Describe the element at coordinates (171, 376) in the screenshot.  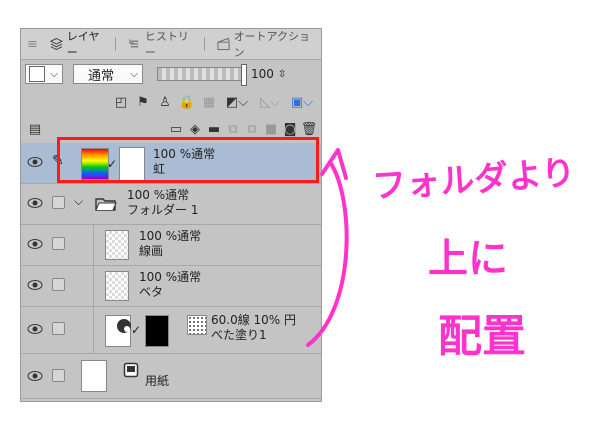
I see `layer-row-paper: 用紙` at that location.